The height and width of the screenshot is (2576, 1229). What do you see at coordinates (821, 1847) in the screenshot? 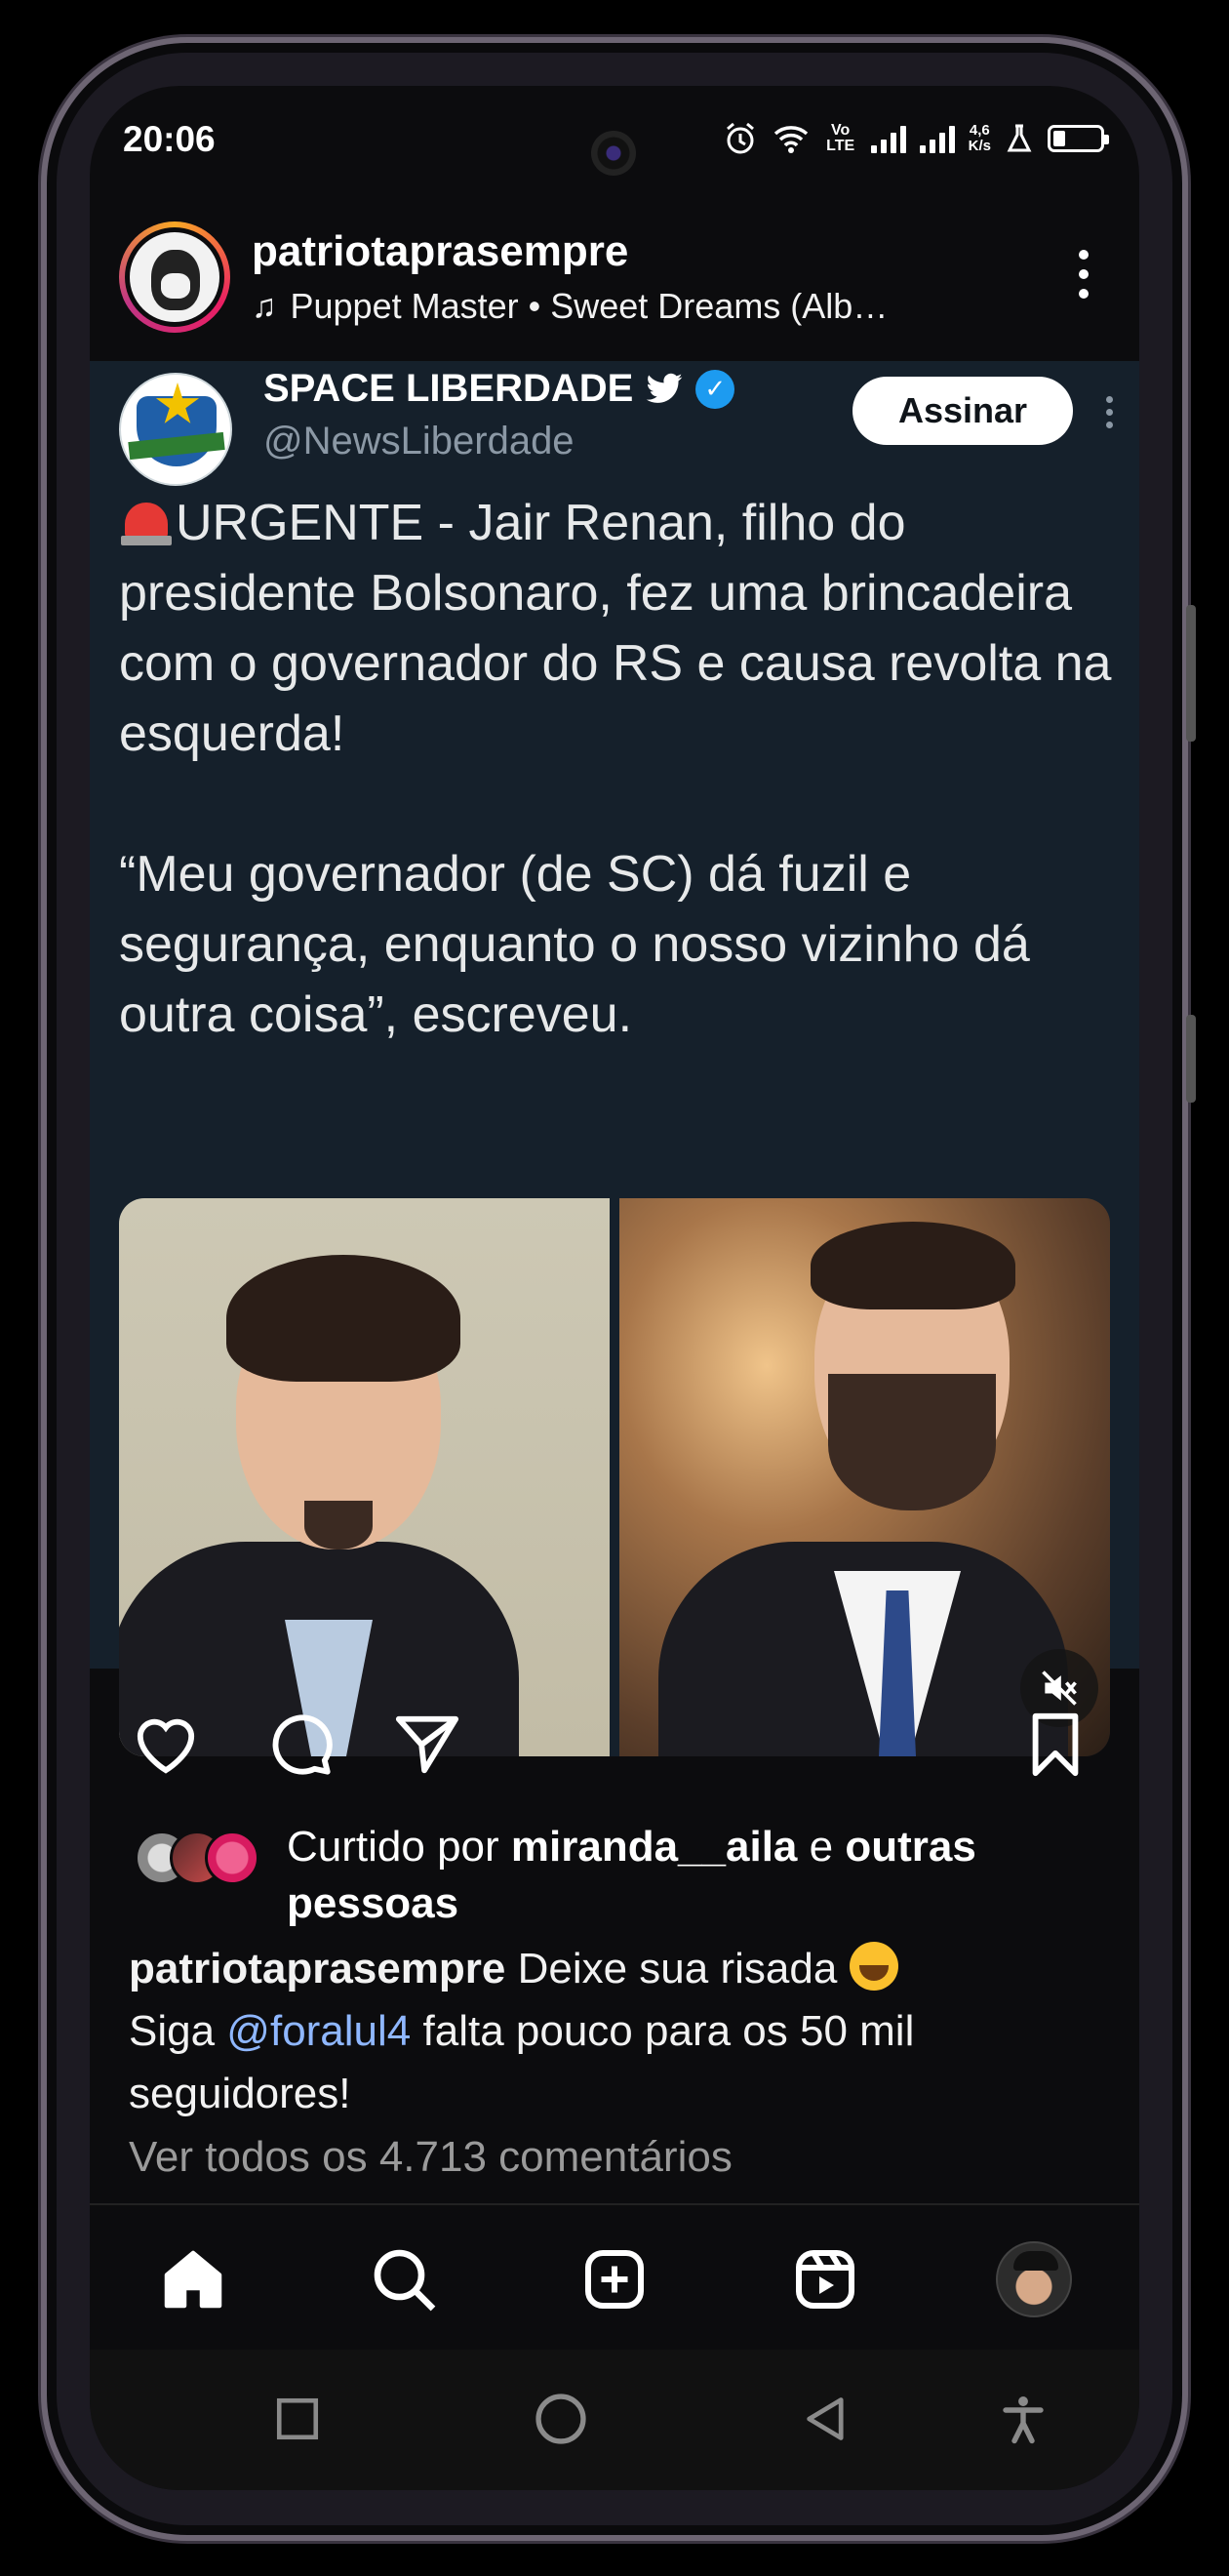
I see `liked-connector: e` at bounding box center [821, 1847].